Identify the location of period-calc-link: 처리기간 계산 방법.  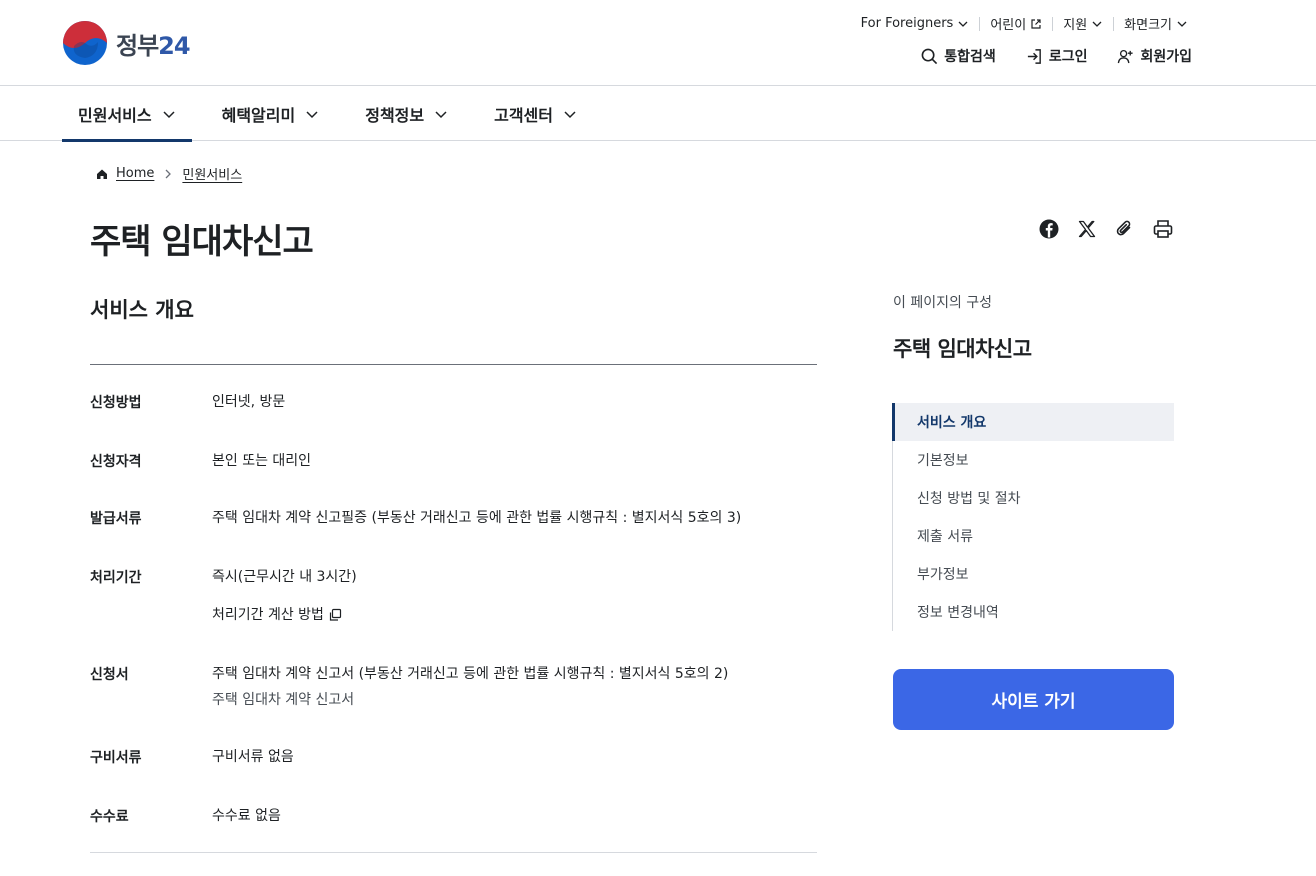
(284, 615).